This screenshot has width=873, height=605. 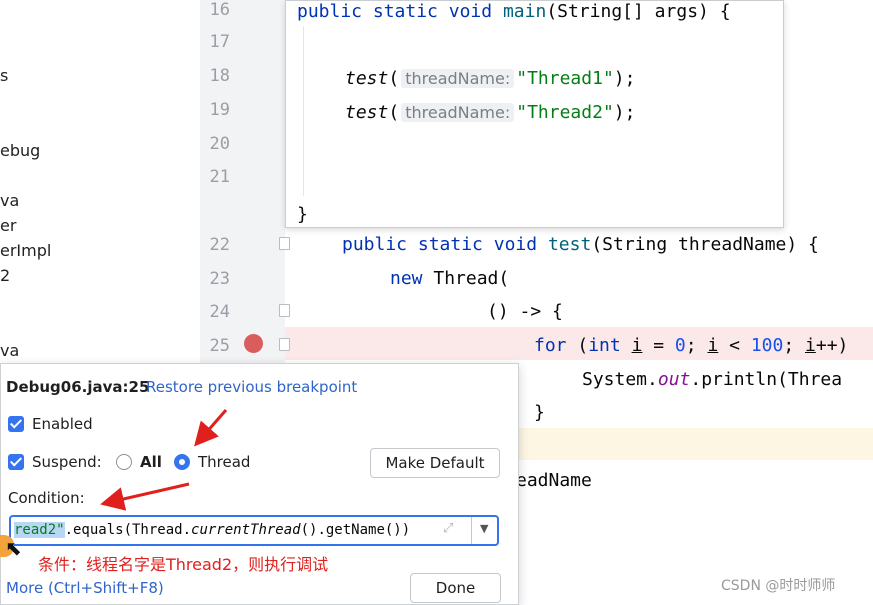 I want to click on arrow-to-condition-icon, so click(x=145, y=496).